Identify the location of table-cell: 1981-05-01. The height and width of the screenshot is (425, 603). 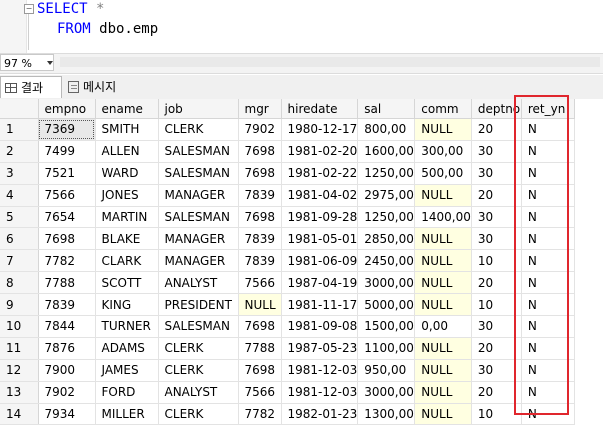
(320, 239).